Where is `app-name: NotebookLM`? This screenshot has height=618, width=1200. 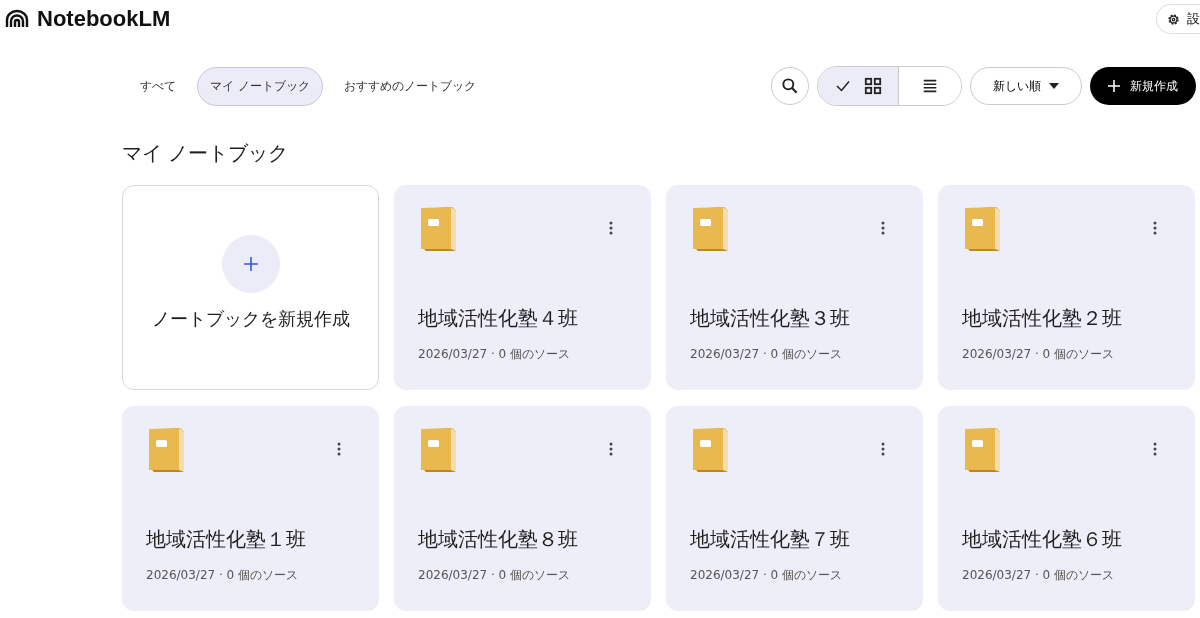 app-name: NotebookLM is located at coordinates (104, 19).